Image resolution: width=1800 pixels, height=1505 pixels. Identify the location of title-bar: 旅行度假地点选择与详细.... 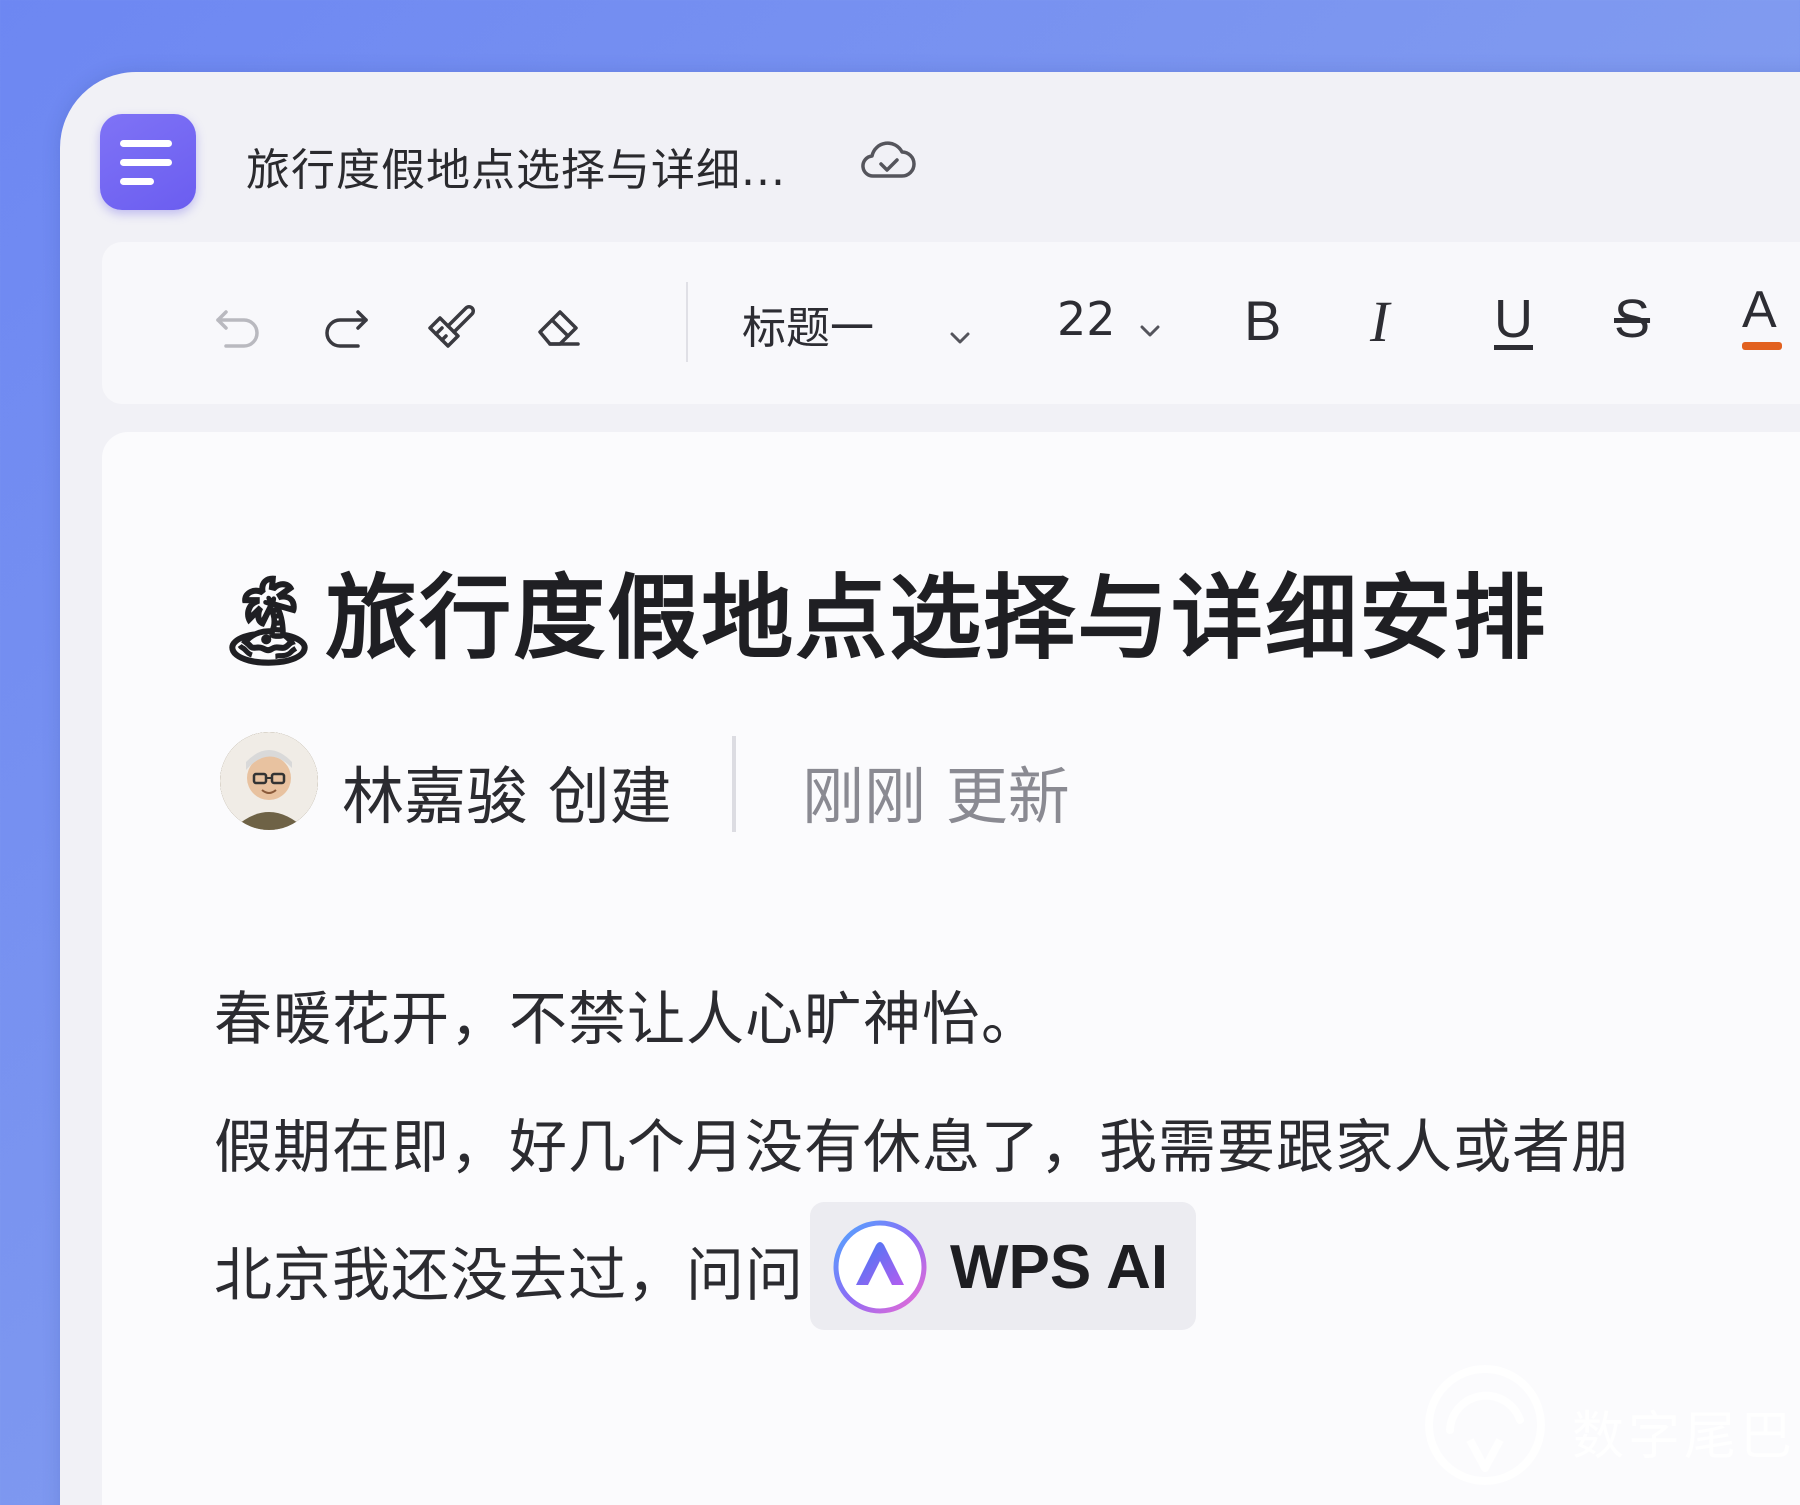
(930, 152).